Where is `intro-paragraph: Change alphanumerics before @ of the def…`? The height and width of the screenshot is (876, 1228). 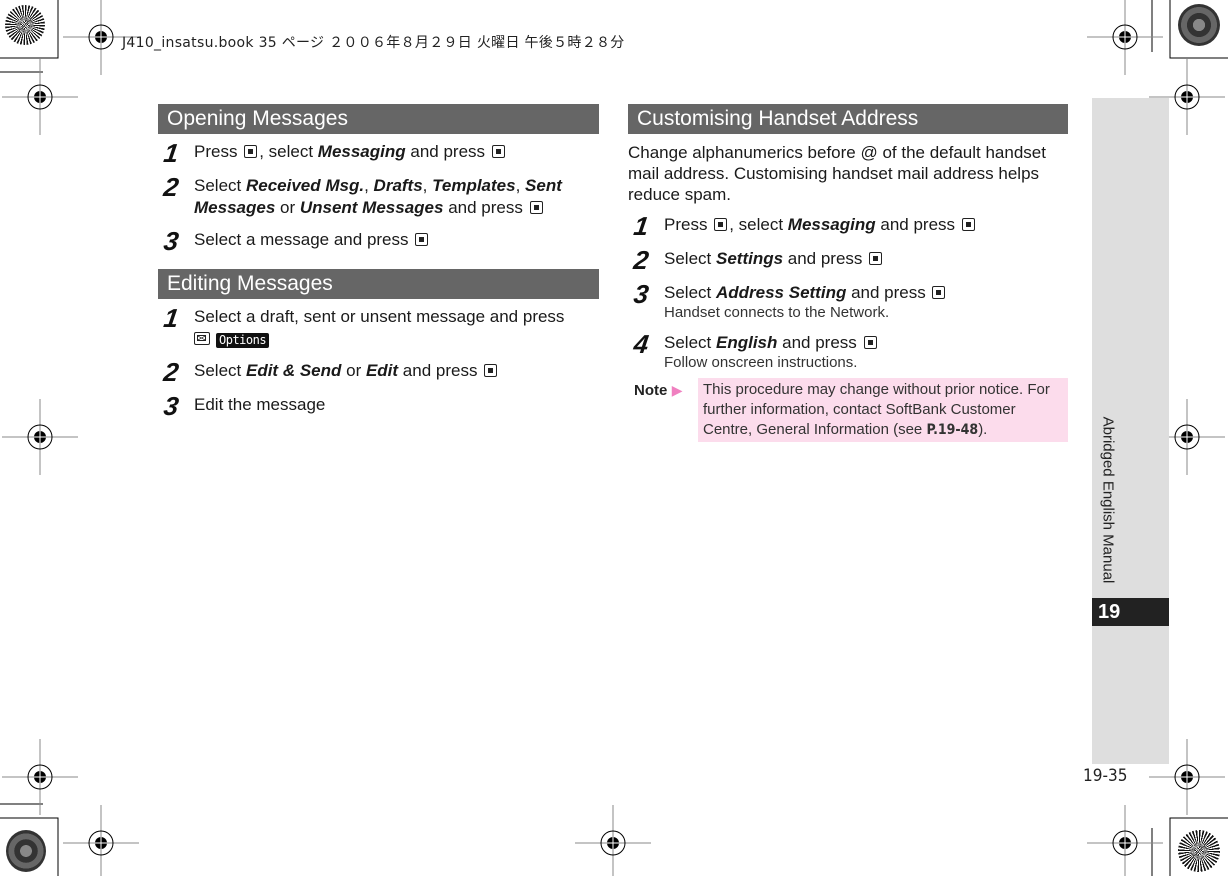
intro-paragraph: Change alphanumerics before @ of the def… is located at coordinates (837, 173).